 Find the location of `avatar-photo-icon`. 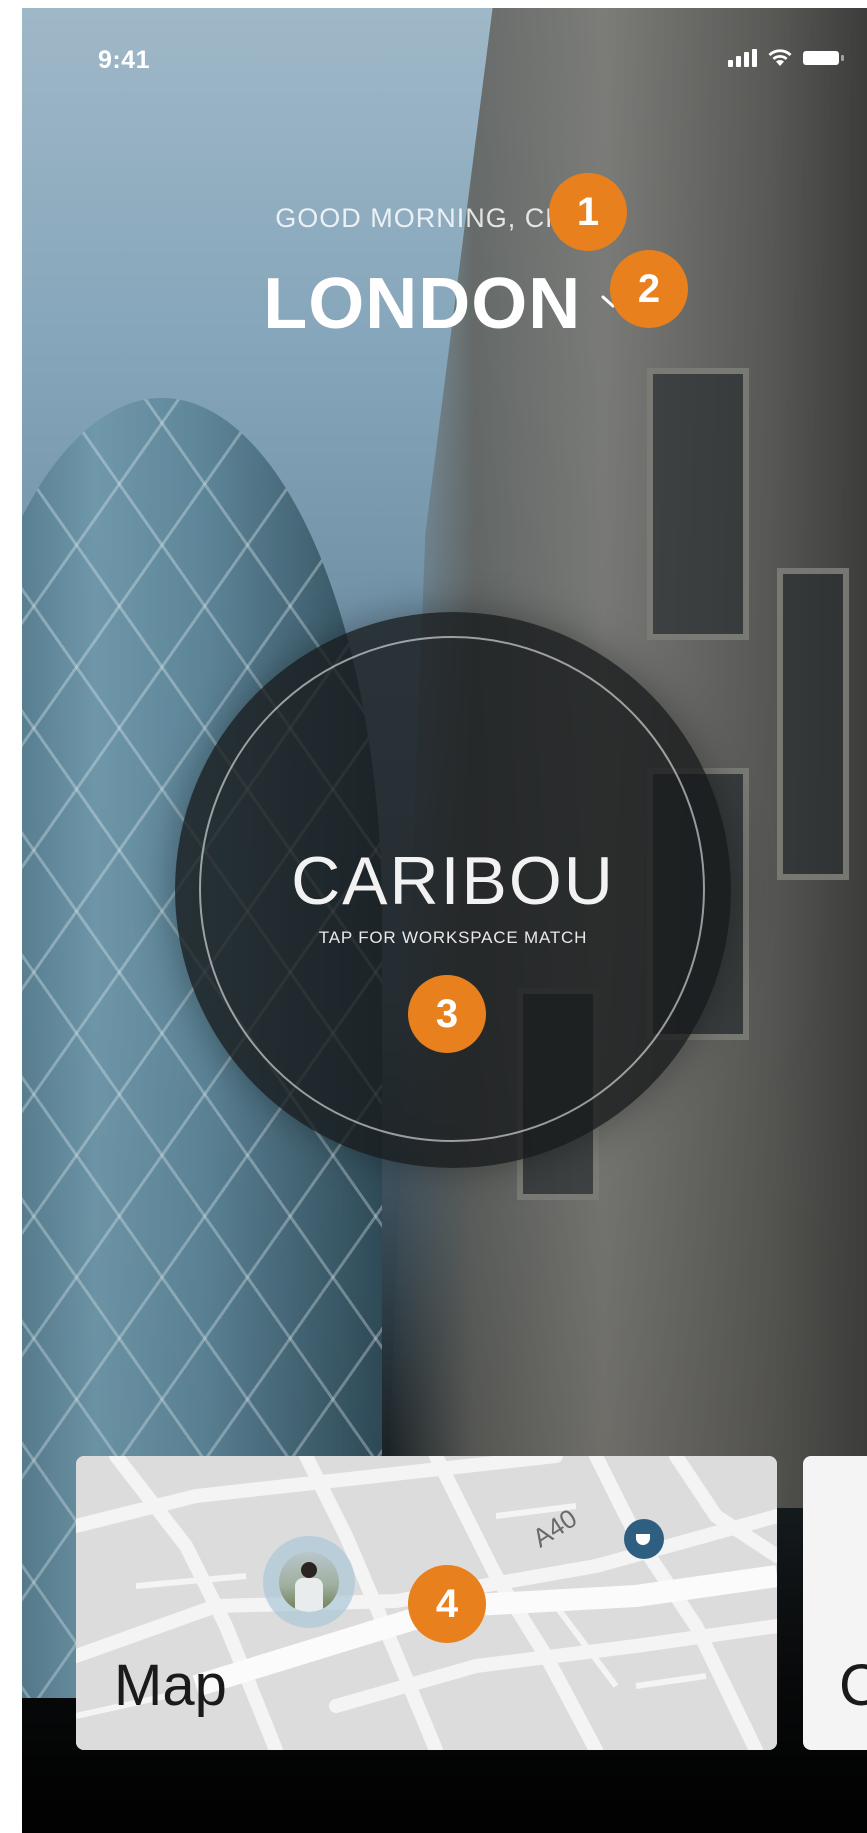

avatar-photo-icon is located at coordinates (309, 1582).